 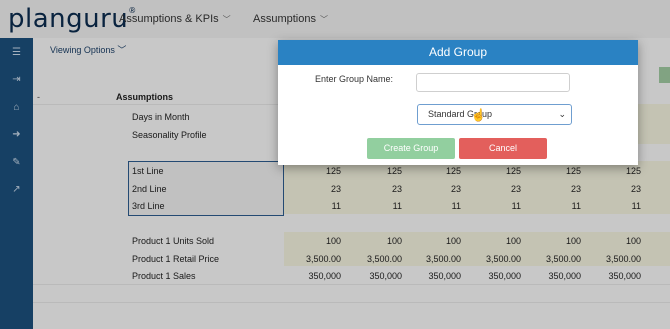 I want to click on dialog-title: Add Group, so click(x=458, y=52).